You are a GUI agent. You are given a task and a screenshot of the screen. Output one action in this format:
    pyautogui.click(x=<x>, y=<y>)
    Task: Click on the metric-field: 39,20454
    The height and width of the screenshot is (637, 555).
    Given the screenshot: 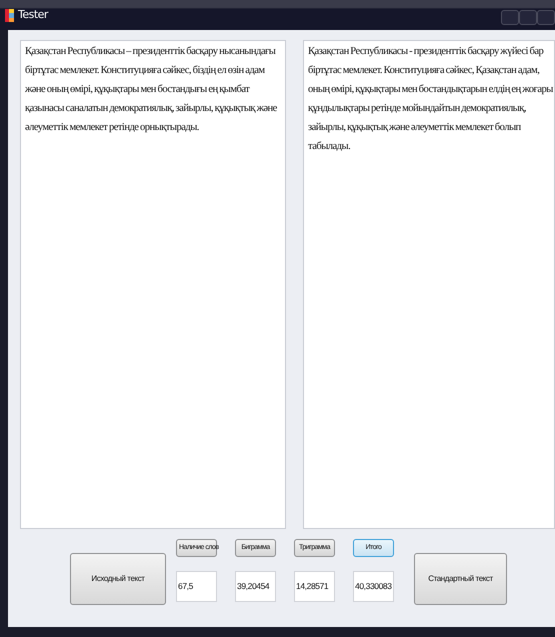 What is the action you would take?
    pyautogui.click(x=255, y=586)
    